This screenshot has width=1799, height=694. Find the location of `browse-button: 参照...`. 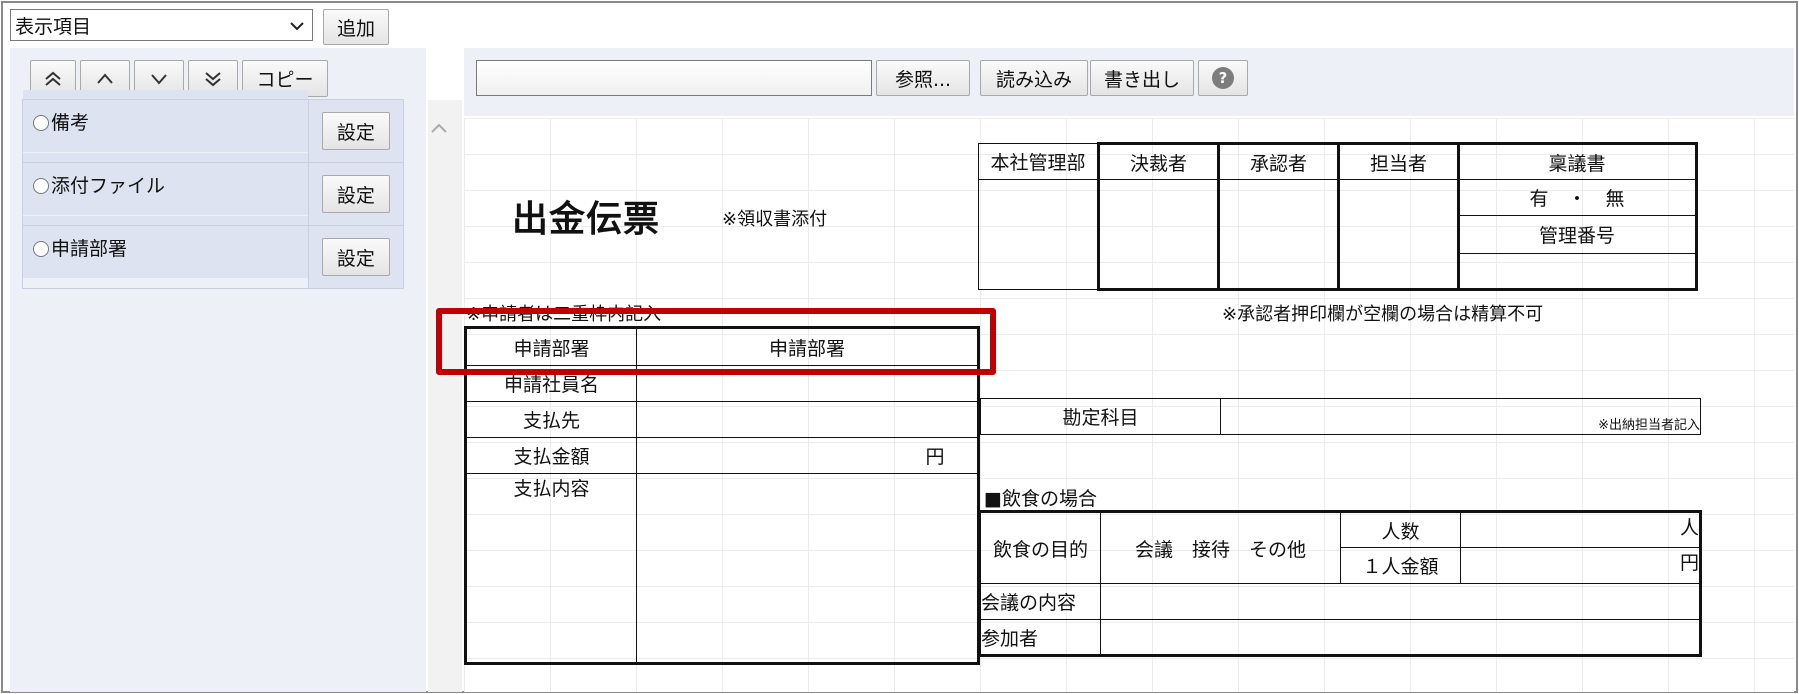

browse-button: 参照... is located at coordinates (923, 78).